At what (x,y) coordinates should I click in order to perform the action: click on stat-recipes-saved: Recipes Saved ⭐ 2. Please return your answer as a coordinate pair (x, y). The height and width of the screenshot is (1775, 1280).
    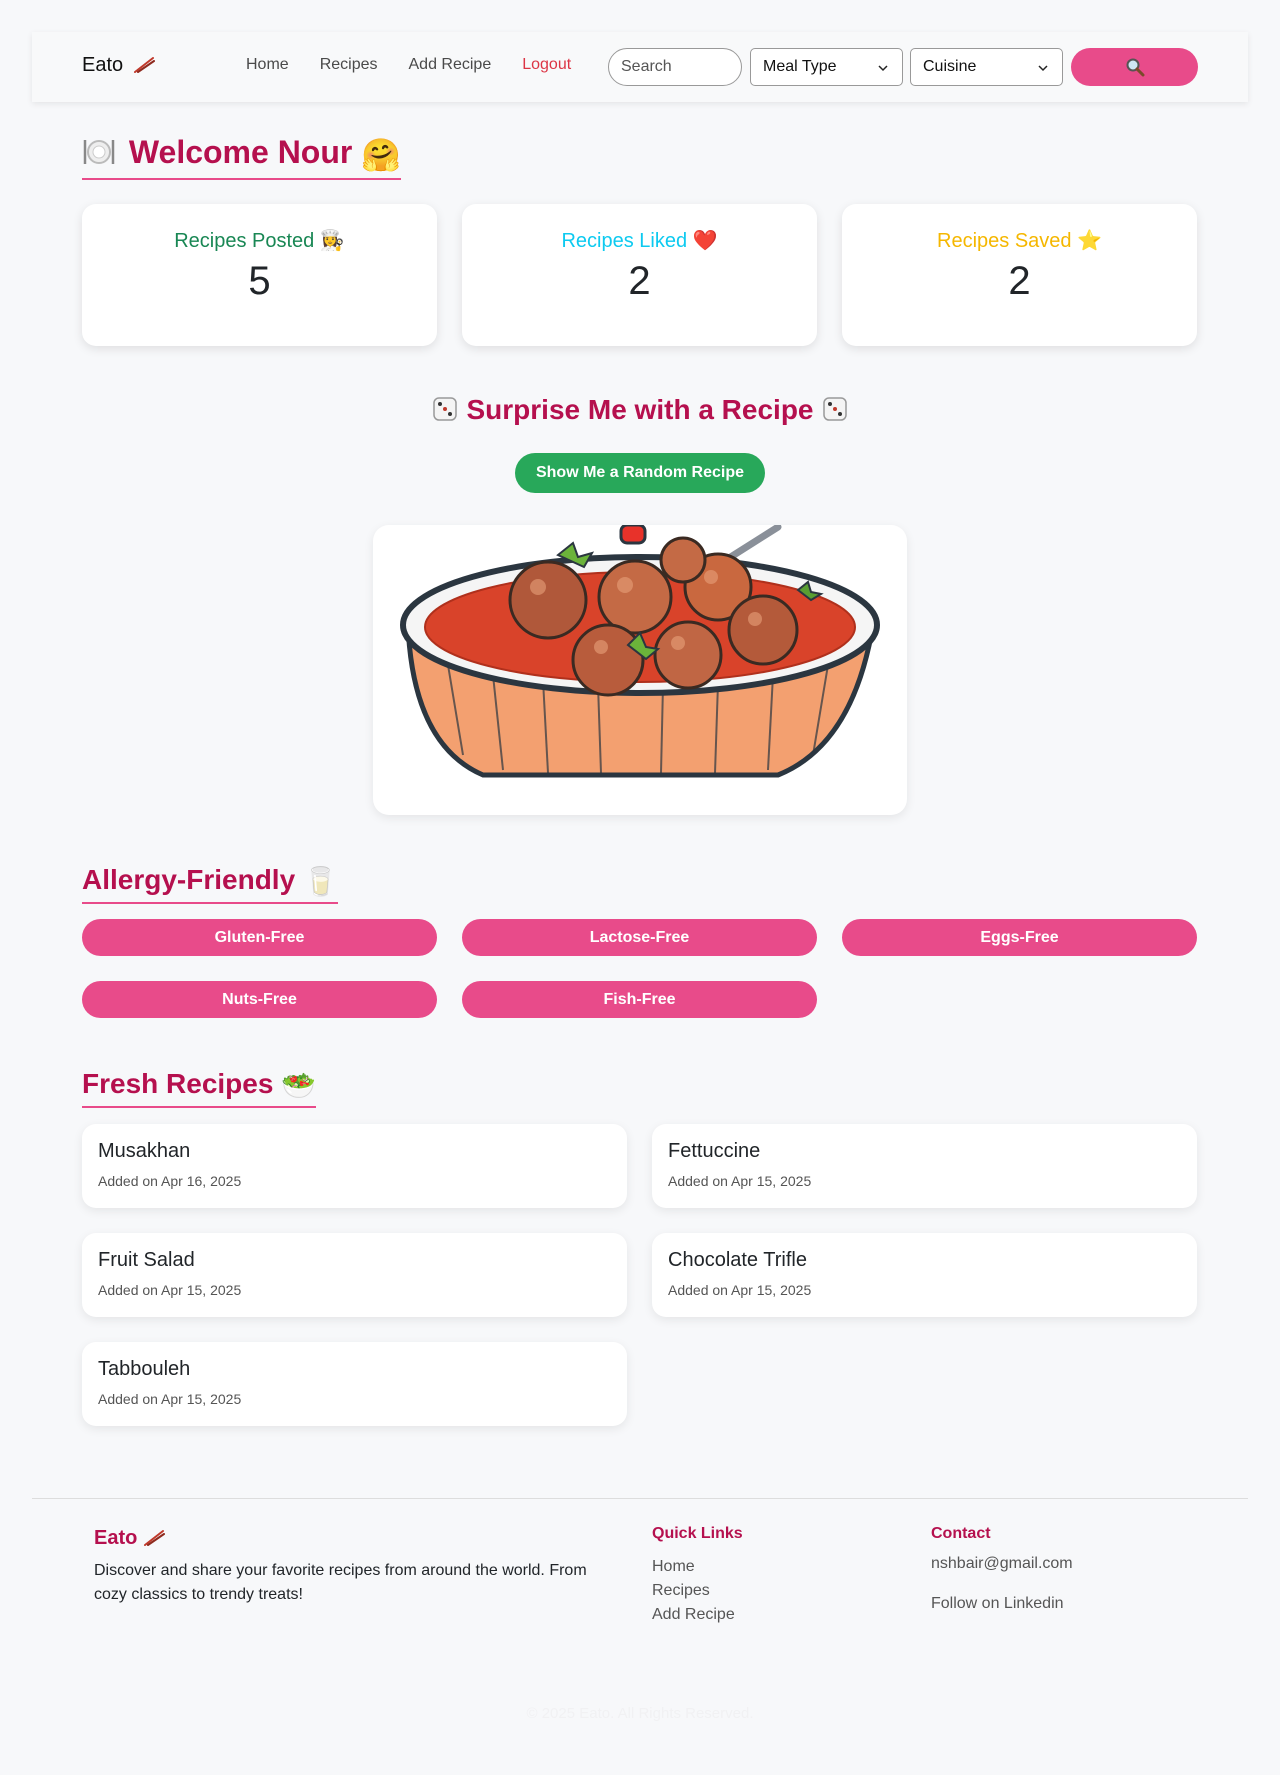
    Looking at the image, I should click on (1019, 275).